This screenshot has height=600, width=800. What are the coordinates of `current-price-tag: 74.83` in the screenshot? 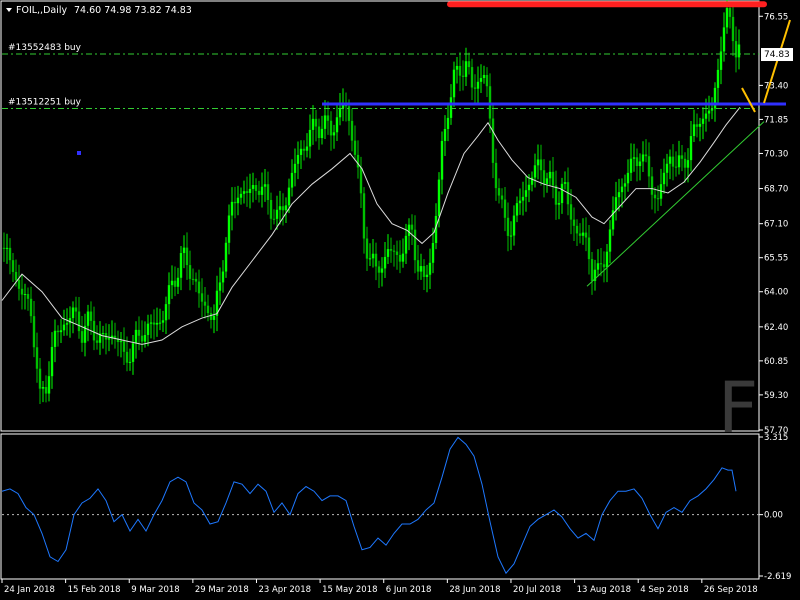 It's located at (777, 55).